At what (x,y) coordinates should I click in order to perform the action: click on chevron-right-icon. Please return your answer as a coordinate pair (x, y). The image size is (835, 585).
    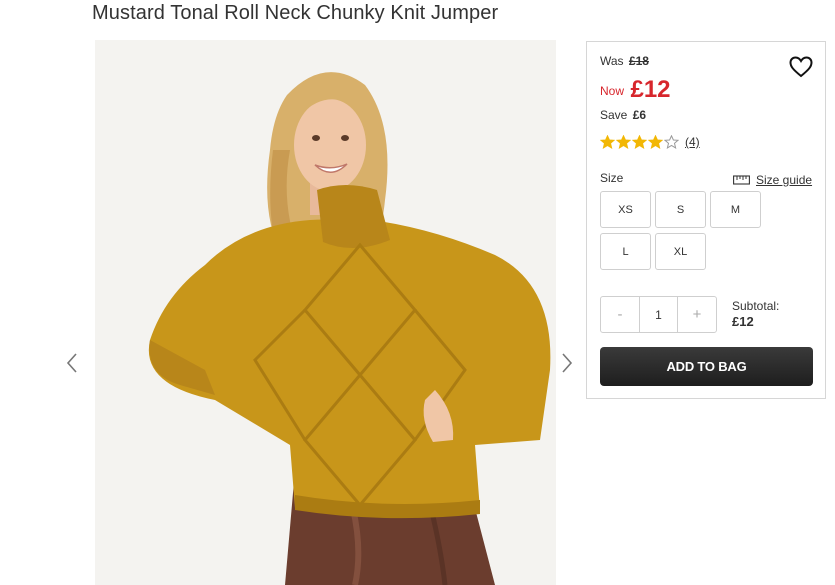
    Looking at the image, I should click on (567, 363).